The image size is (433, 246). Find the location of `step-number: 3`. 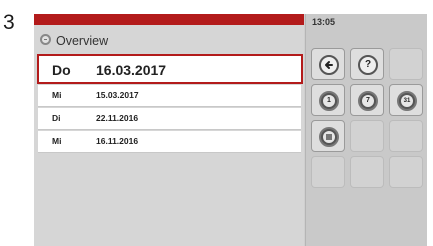

step-number: 3 is located at coordinates (9, 22).